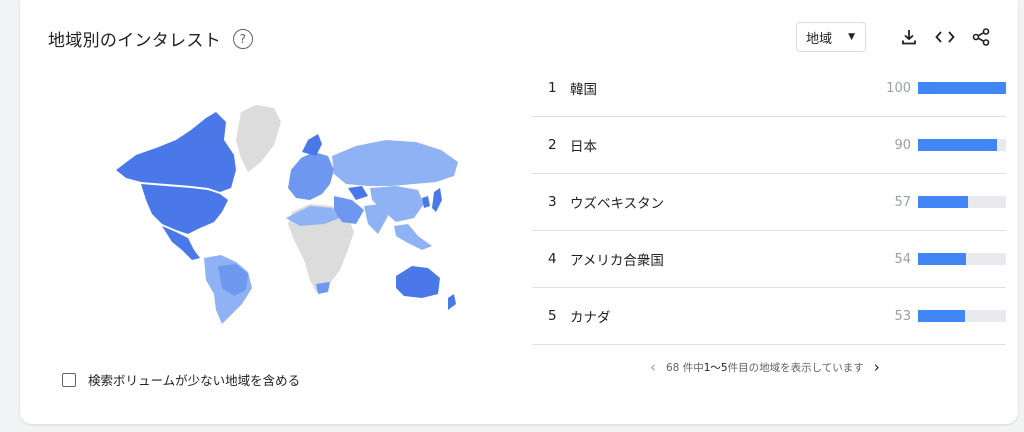  Describe the element at coordinates (898, 88) in the screenshot. I see `interest-value: 100` at that location.